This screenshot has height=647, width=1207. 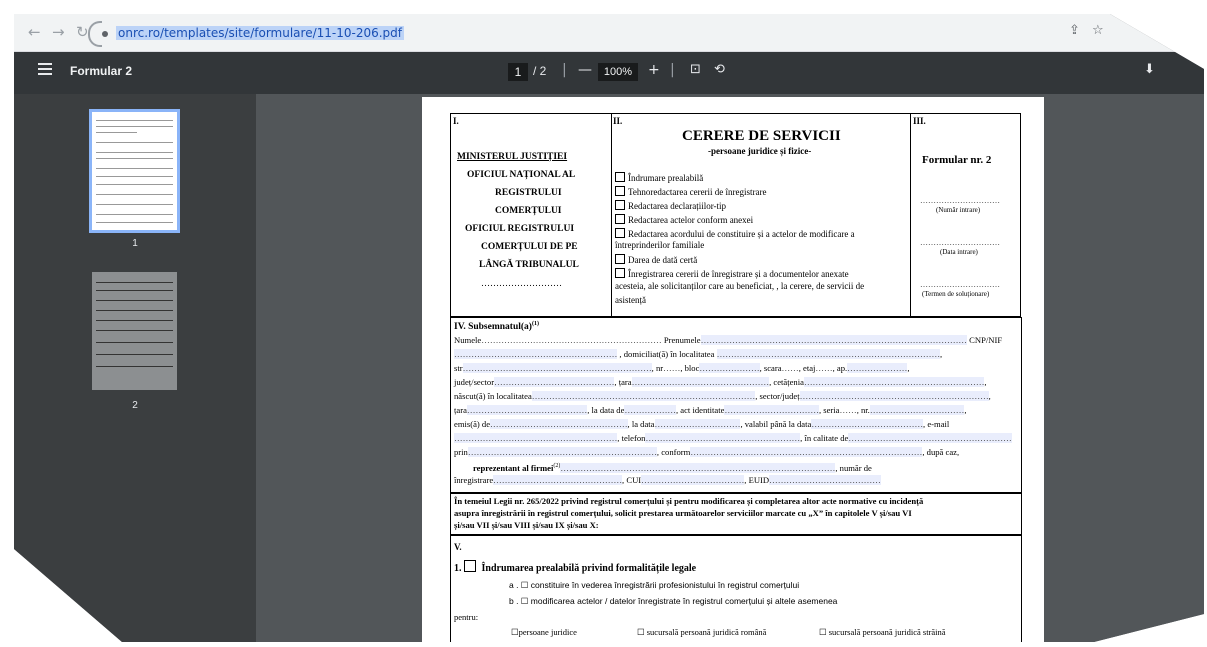 What do you see at coordinates (520, 229) in the screenshot?
I see `office-line-4: OFICIUL REGISTRULUI` at bounding box center [520, 229].